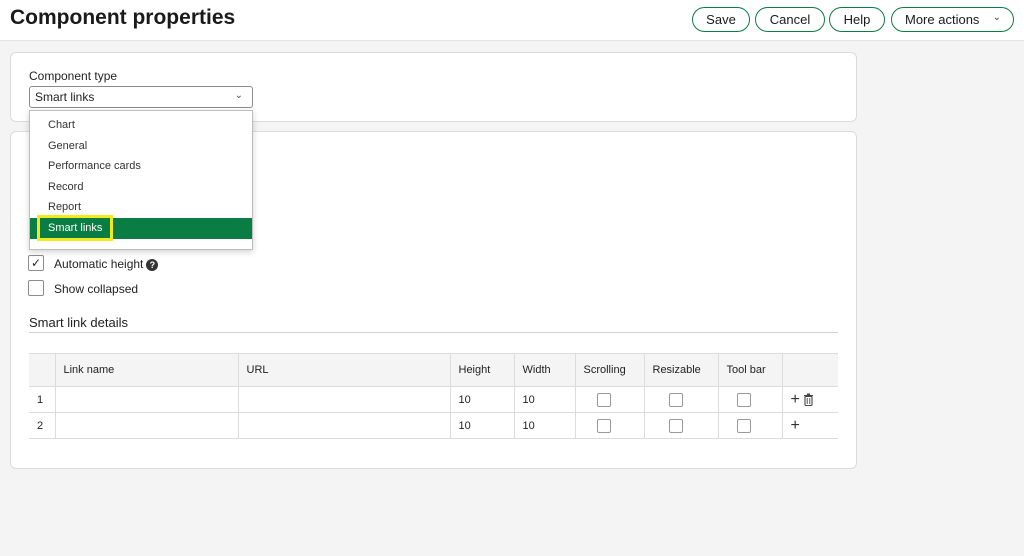  What do you see at coordinates (790, 19) in the screenshot?
I see `cancel-button: Cancel` at bounding box center [790, 19].